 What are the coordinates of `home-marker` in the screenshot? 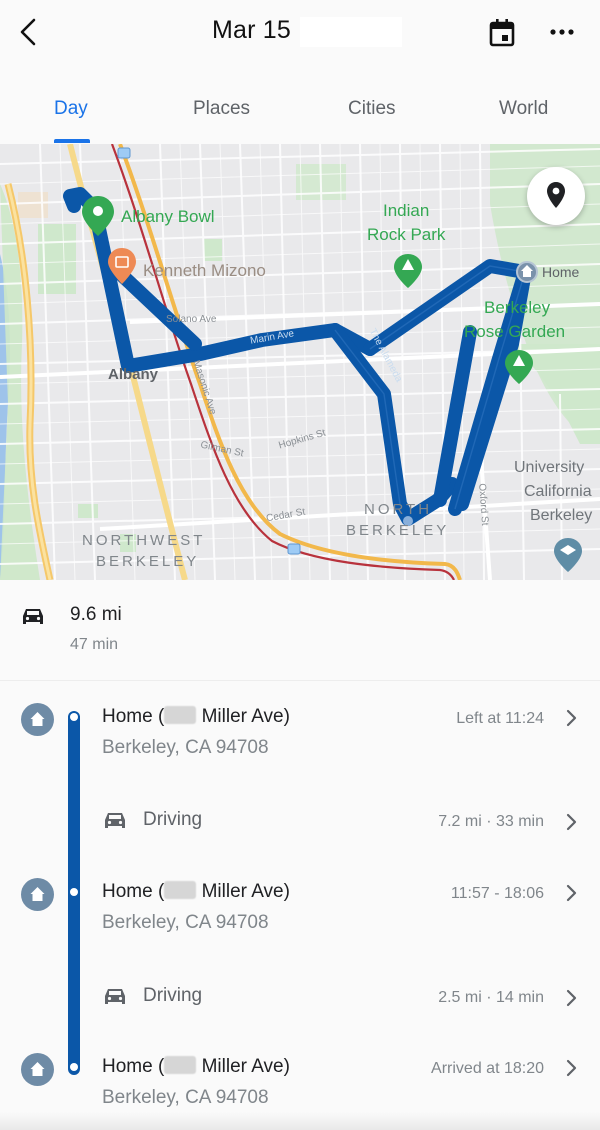 It's located at (527, 272).